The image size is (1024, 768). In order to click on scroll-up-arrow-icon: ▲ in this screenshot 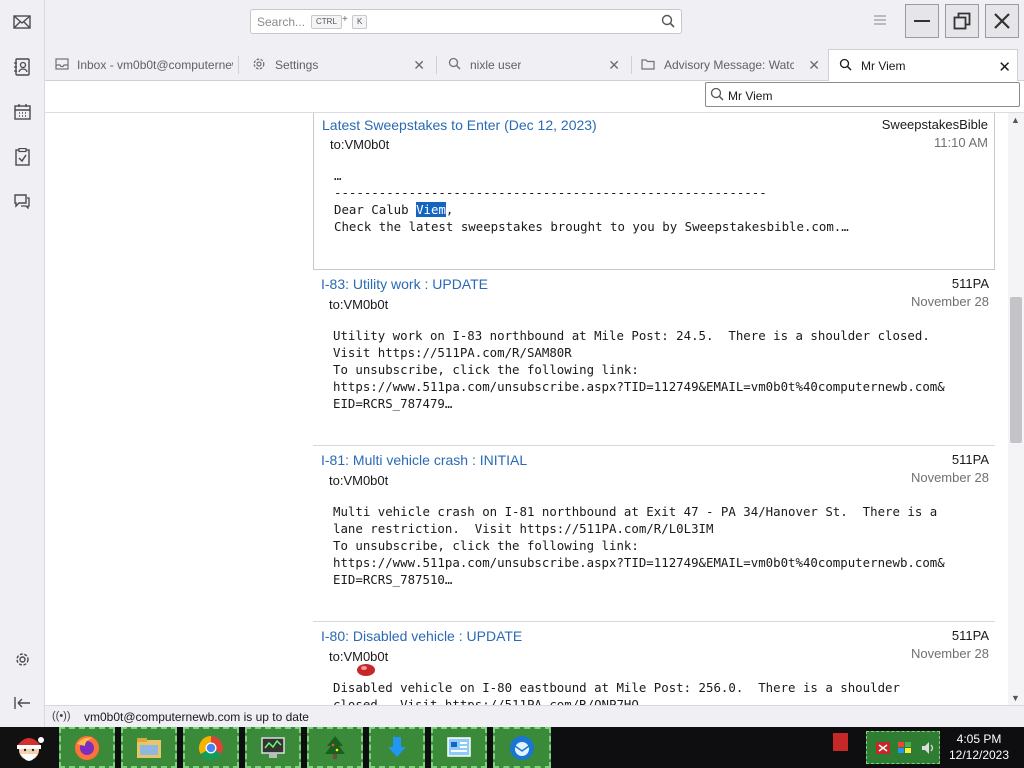, I will do `click(1015, 120)`.